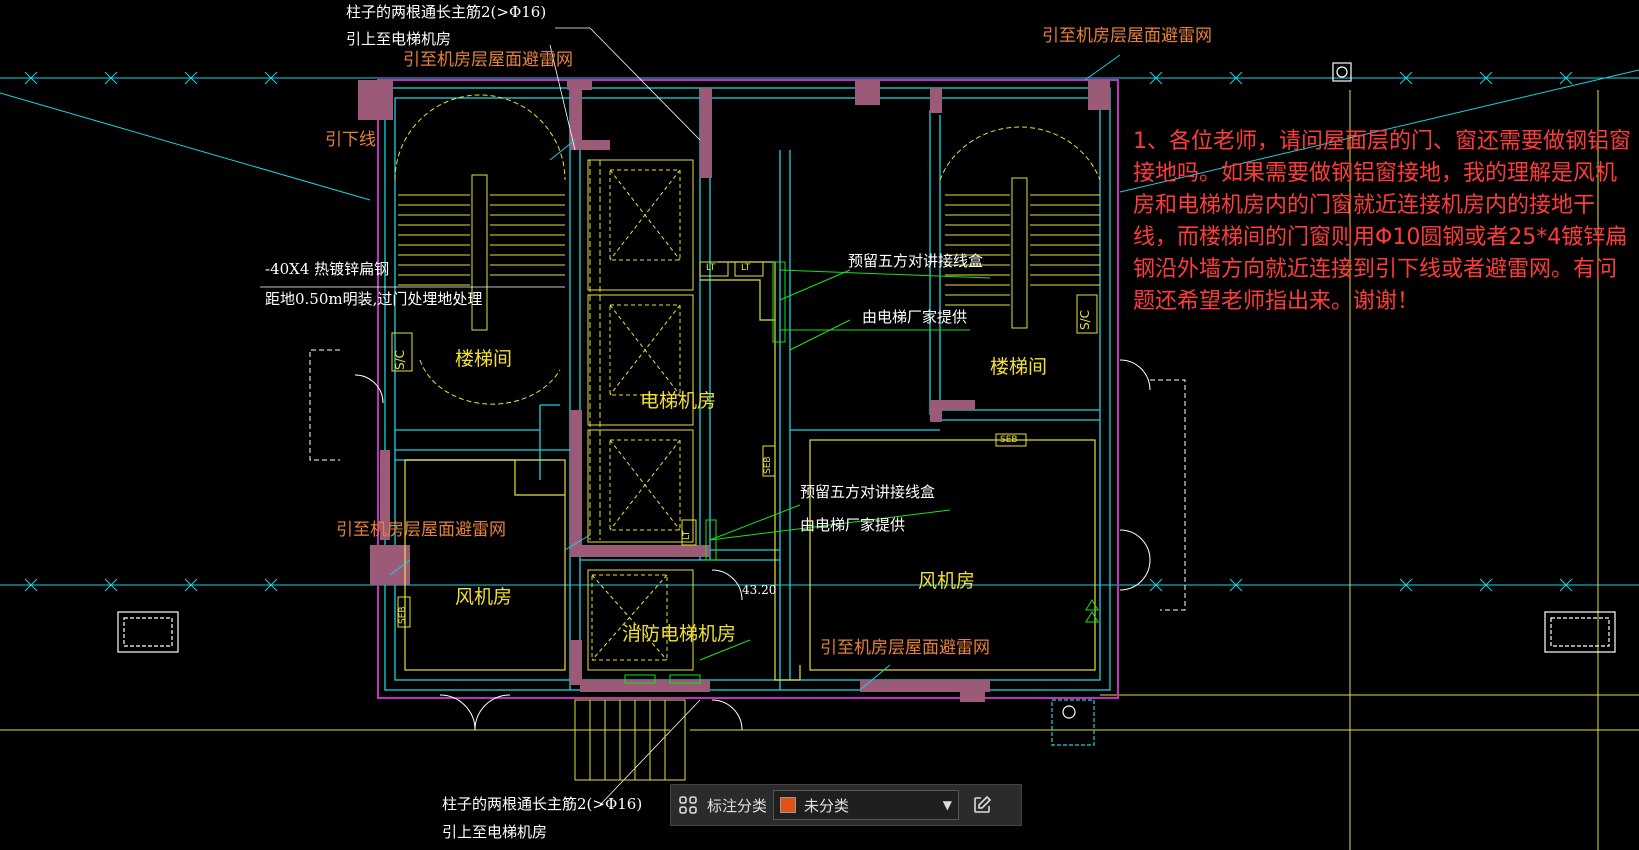  What do you see at coordinates (374, 299) in the screenshot?
I see `steel-strip-annotation-line2: 距地0.50m明装,过门处埋地处理` at bounding box center [374, 299].